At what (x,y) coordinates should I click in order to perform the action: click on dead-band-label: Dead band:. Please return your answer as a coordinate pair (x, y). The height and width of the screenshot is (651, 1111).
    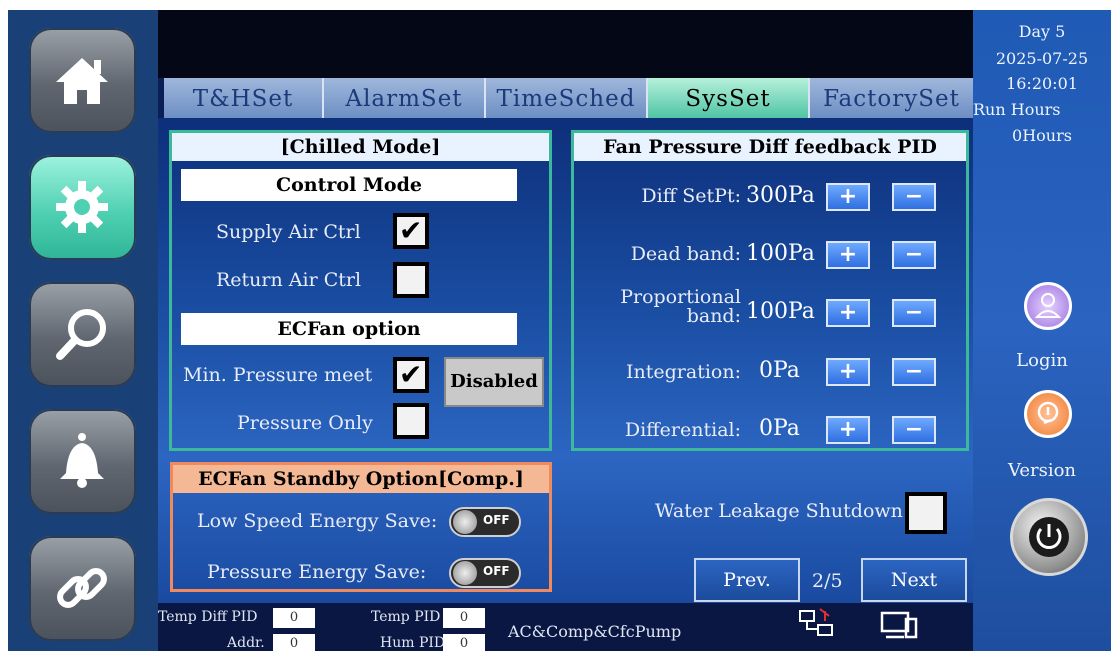
    Looking at the image, I should click on (685, 254).